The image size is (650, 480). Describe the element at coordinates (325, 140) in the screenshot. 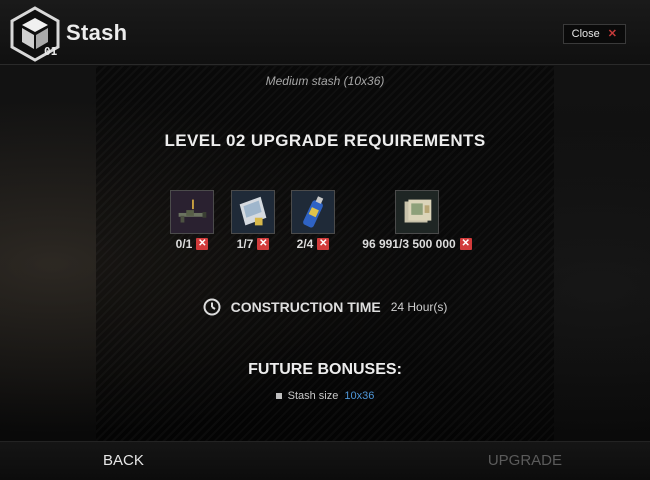

I see `requirements-heading: LEVEL 02 UPGRADE REQUIREMENTS` at that location.